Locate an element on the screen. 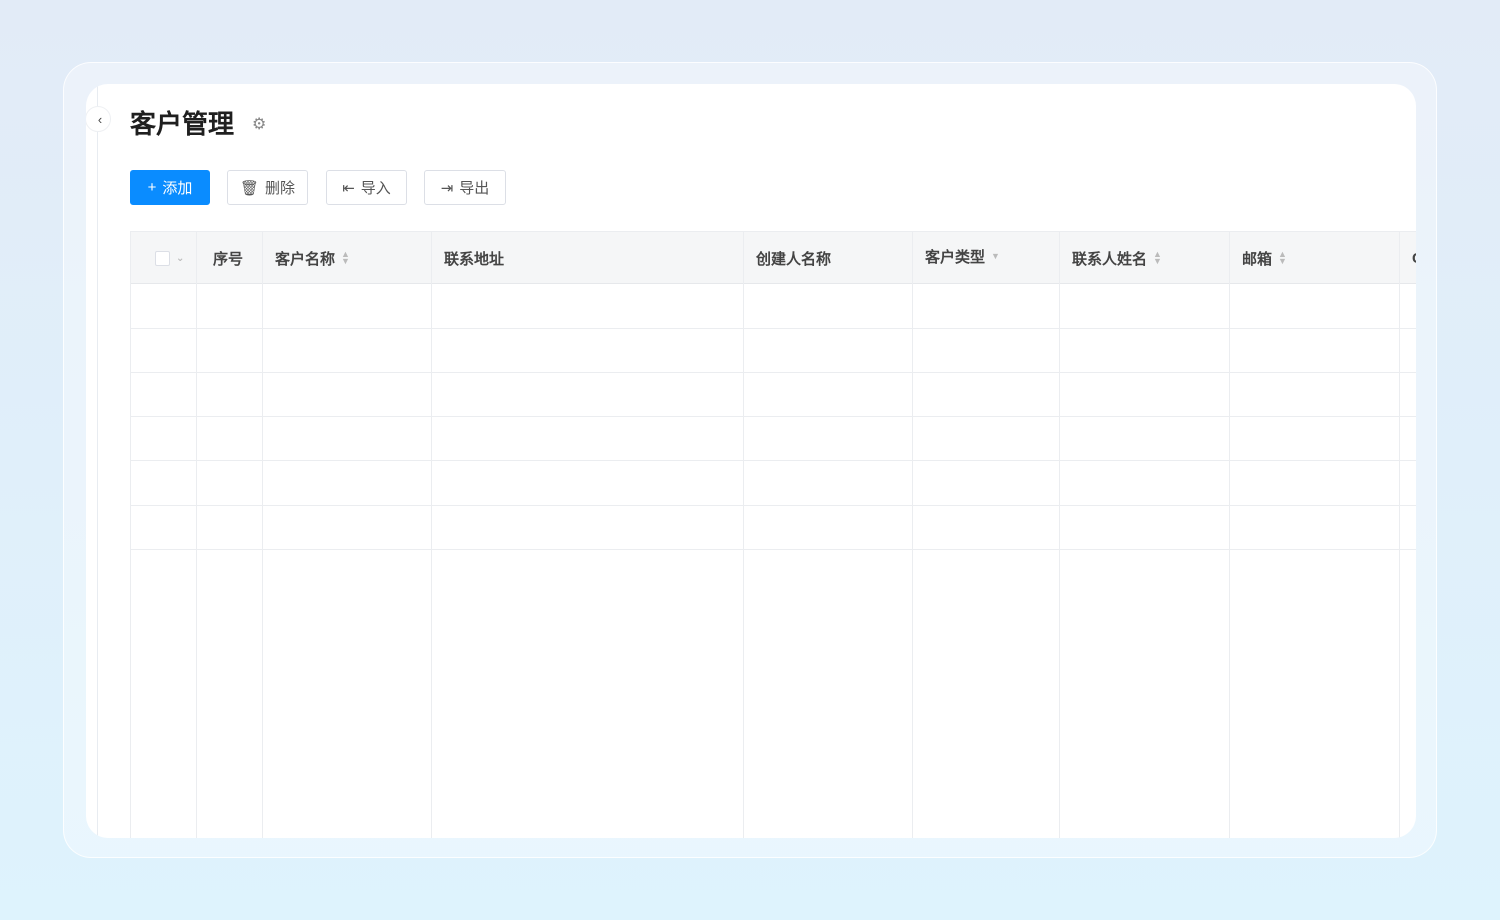 This screenshot has height=920, width=1500. delete-button: 🗑 删除 is located at coordinates (267, 187).